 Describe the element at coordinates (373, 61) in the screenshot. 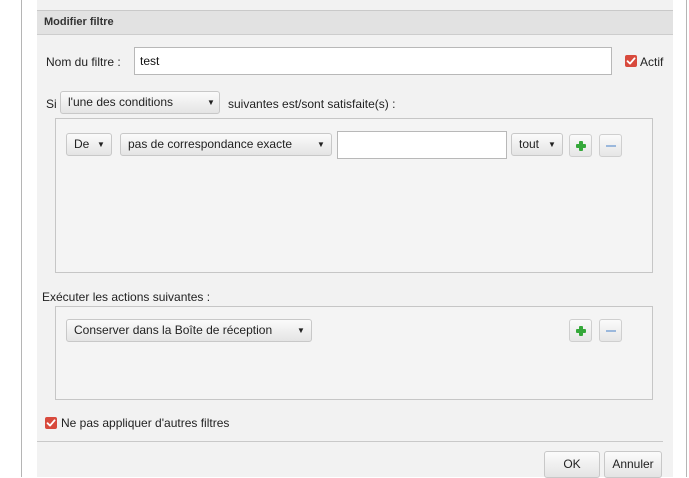

I see `filter-name-input` at that location.